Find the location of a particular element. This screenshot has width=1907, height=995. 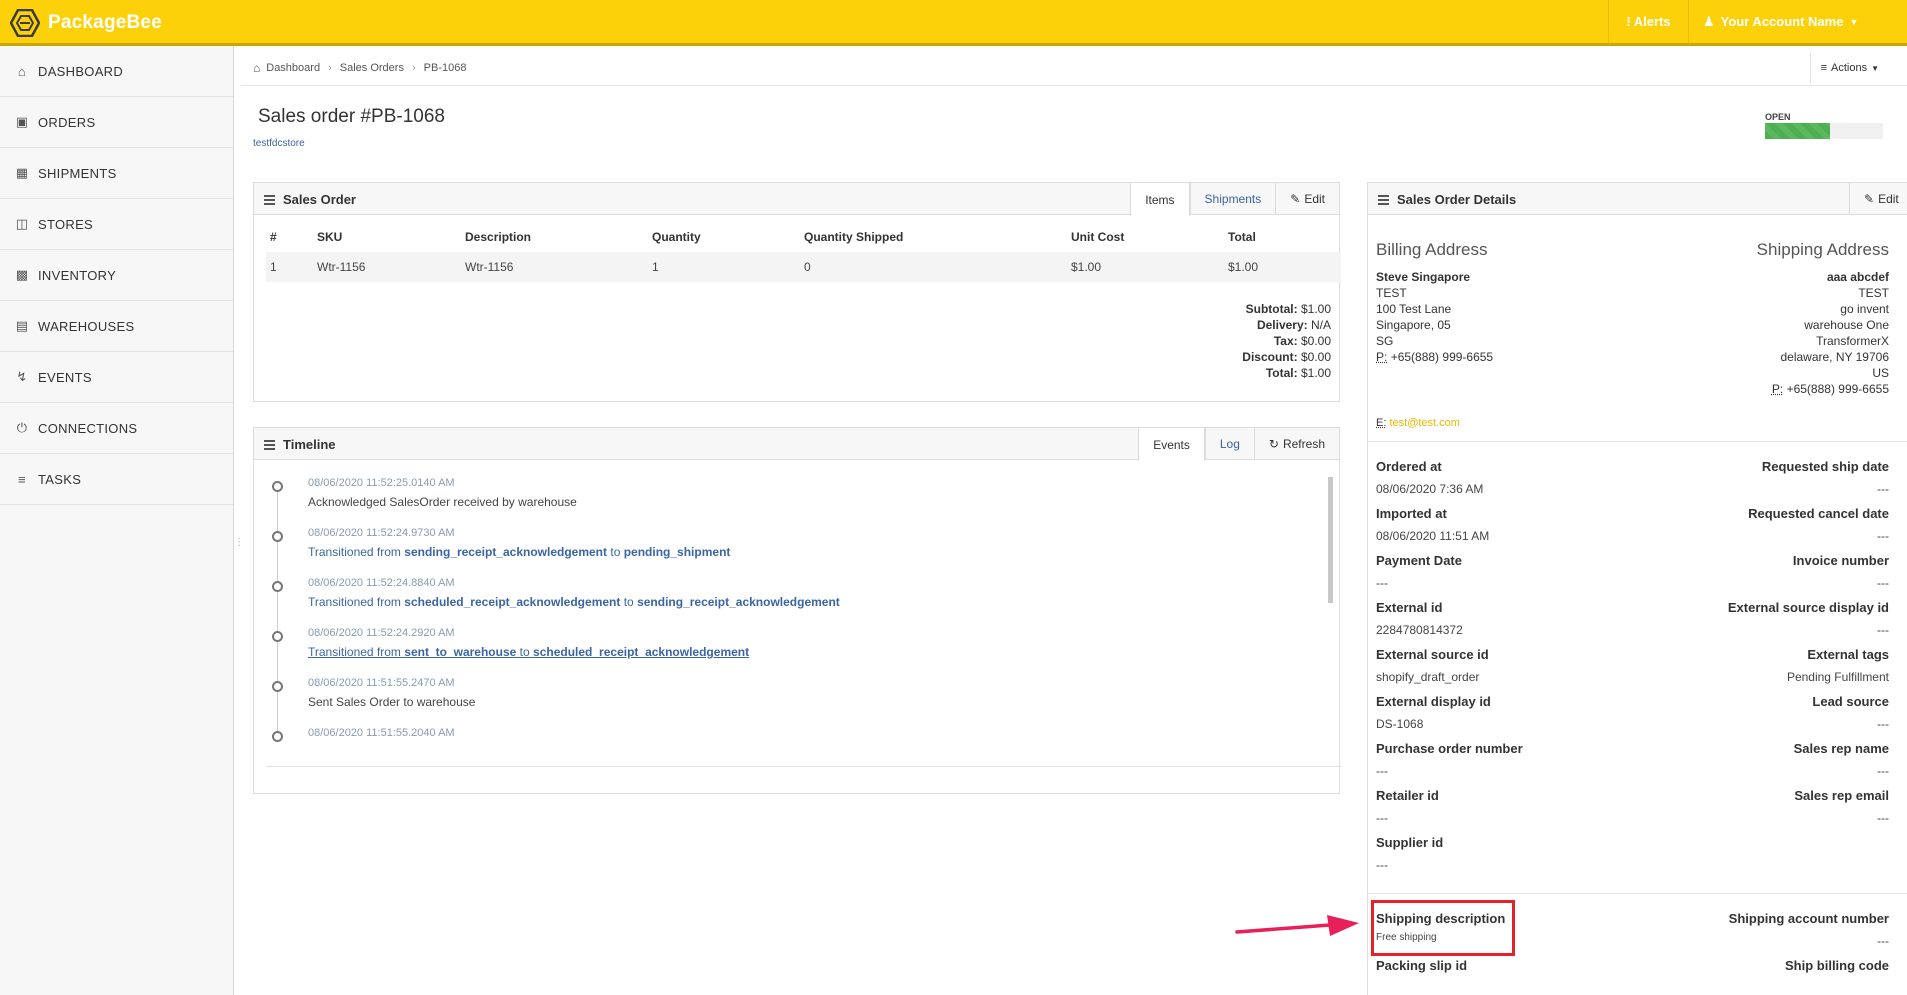

refresh-button: ↻ Refresh is located at coordinates (1296, 444).